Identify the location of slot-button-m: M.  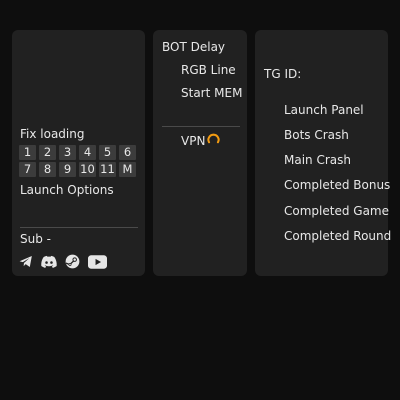
(127, 169).